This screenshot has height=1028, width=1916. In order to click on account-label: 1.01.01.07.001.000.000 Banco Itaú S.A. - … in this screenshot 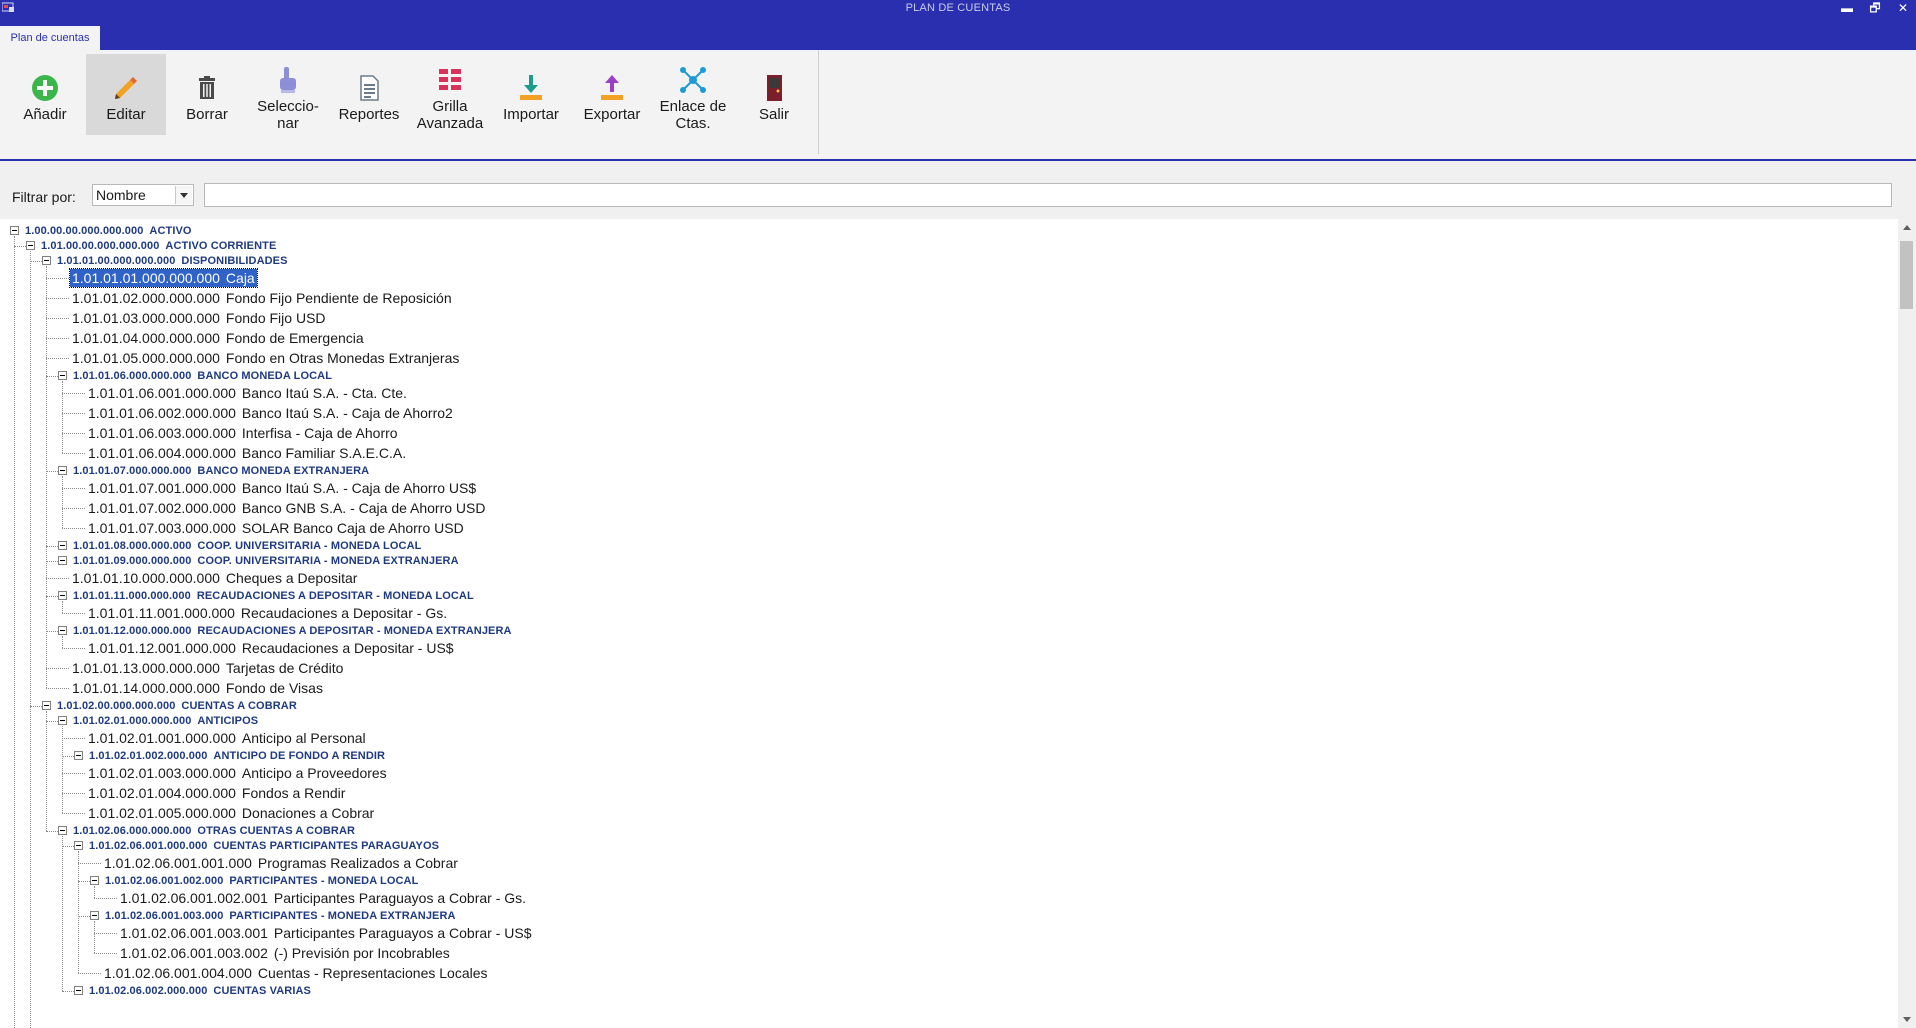, I will do `click(282, 488)`.